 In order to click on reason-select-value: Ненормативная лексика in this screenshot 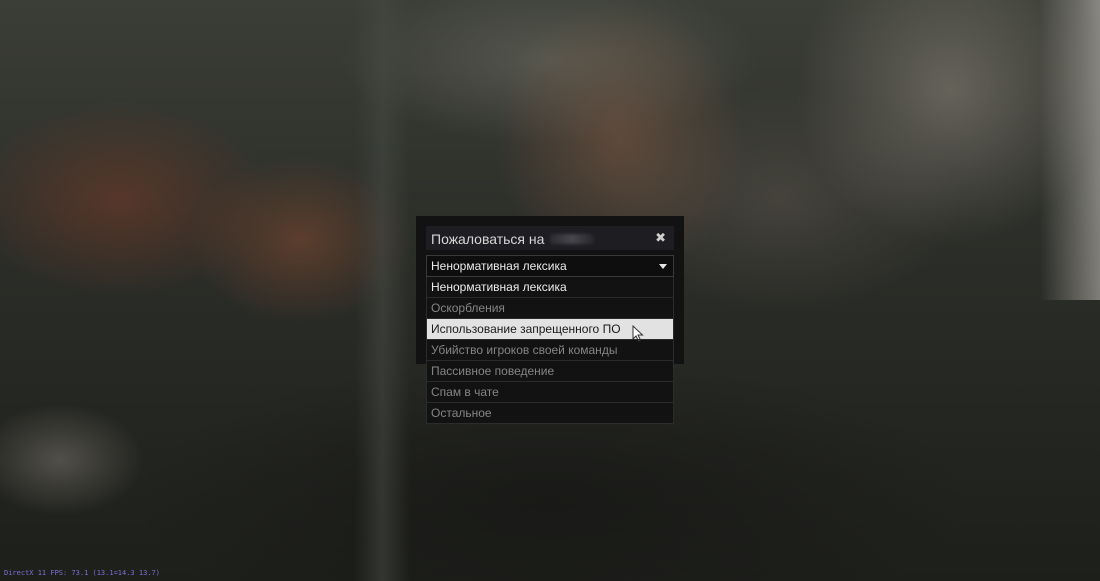, I will do `click(499, 266)`.